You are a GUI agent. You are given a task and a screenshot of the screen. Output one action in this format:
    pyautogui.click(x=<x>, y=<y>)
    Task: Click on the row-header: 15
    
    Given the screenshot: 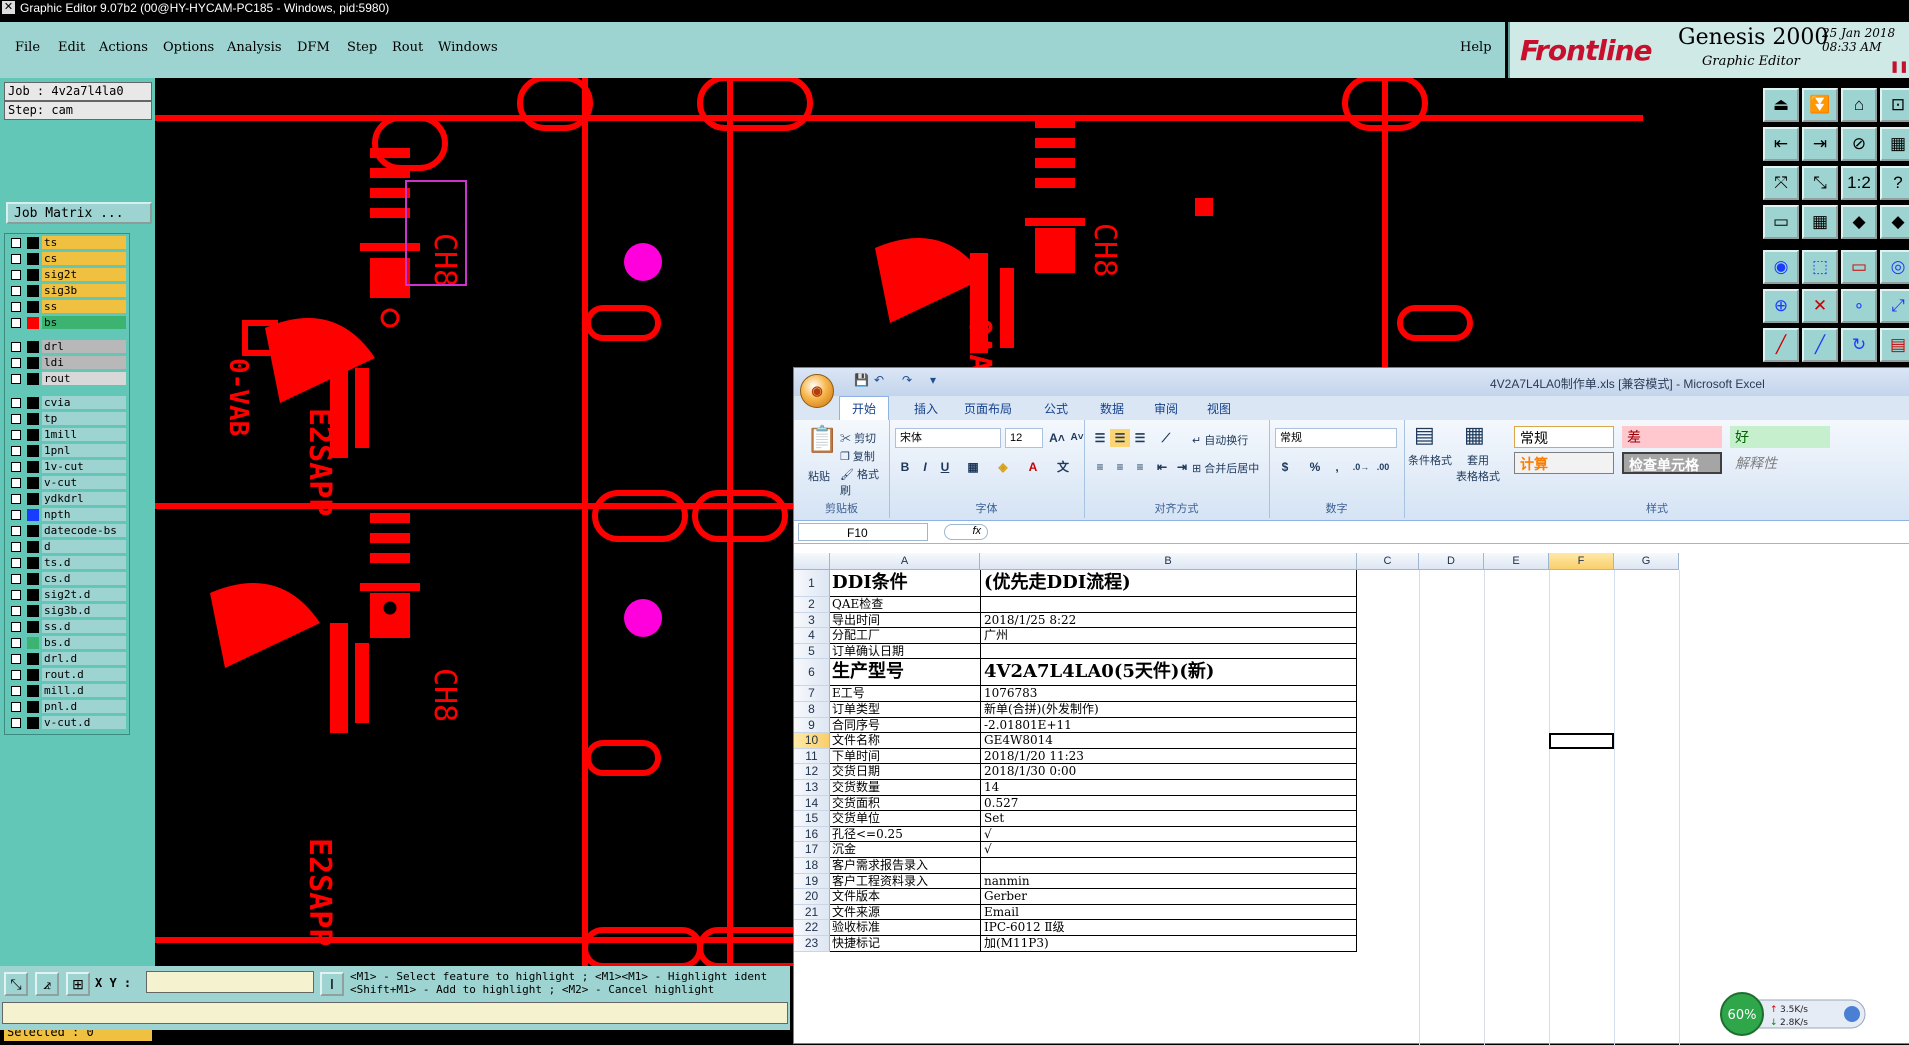 What is the action you would take?
    pyautogui.click(x=812, y=819)
    